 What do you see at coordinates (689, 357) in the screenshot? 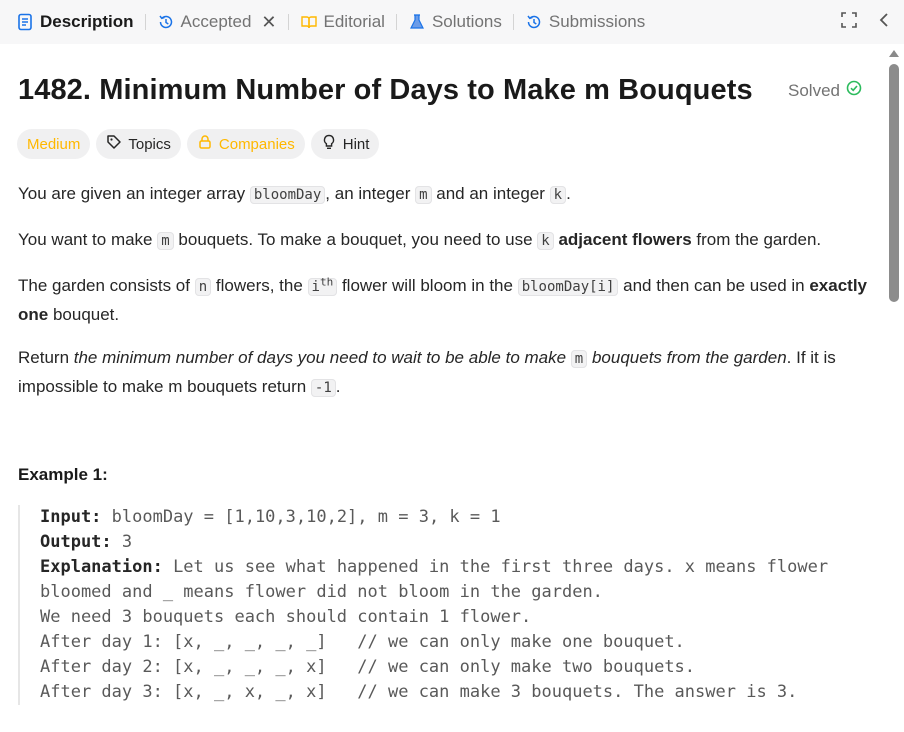
I see `italic-text: bouquets from the garden` at bounding box center [689, 357].